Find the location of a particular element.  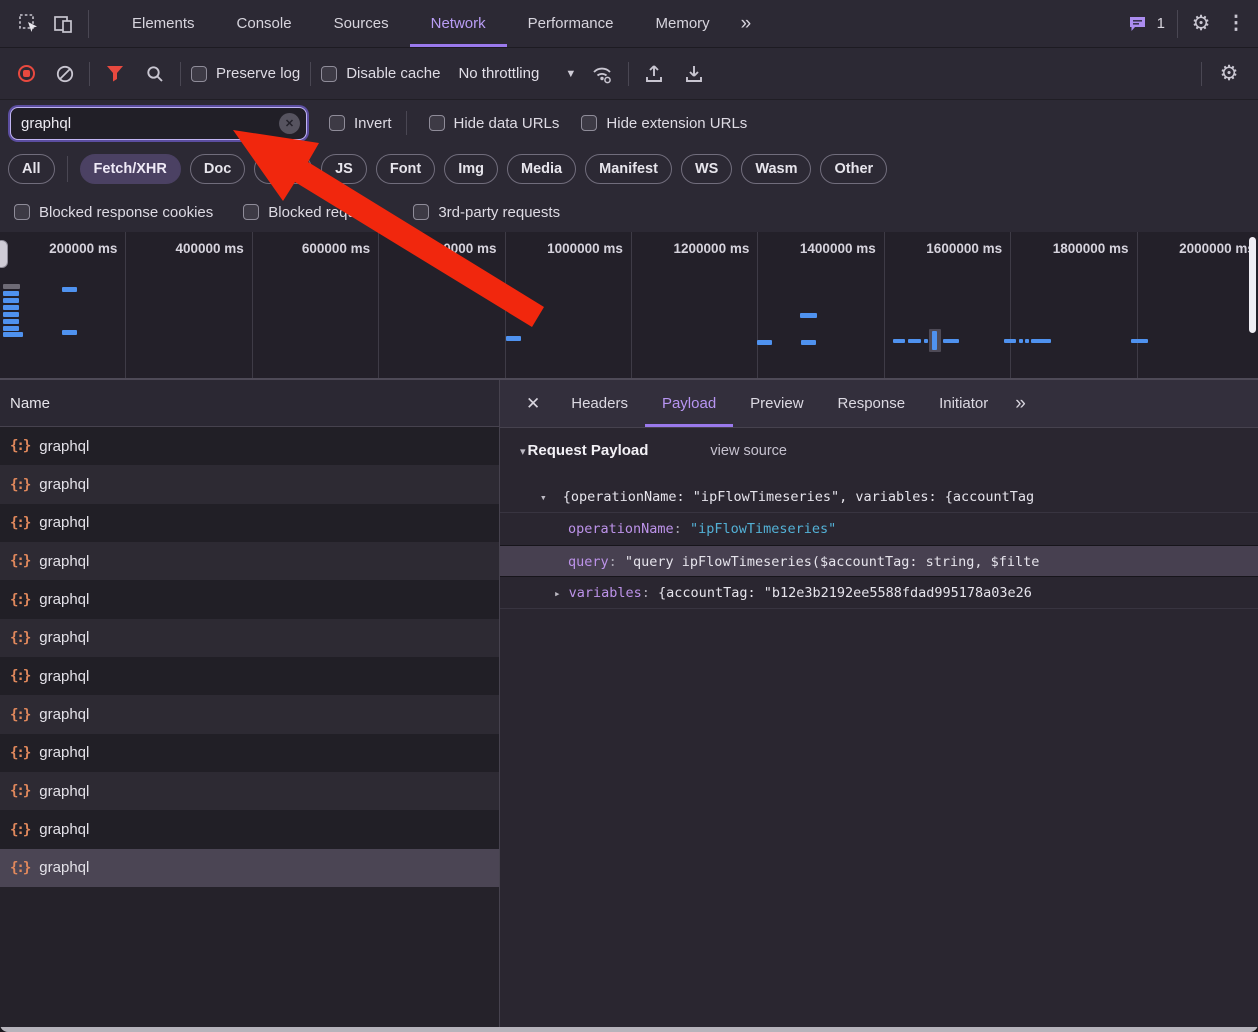

issues-button is located at coordinates (1138, 24).